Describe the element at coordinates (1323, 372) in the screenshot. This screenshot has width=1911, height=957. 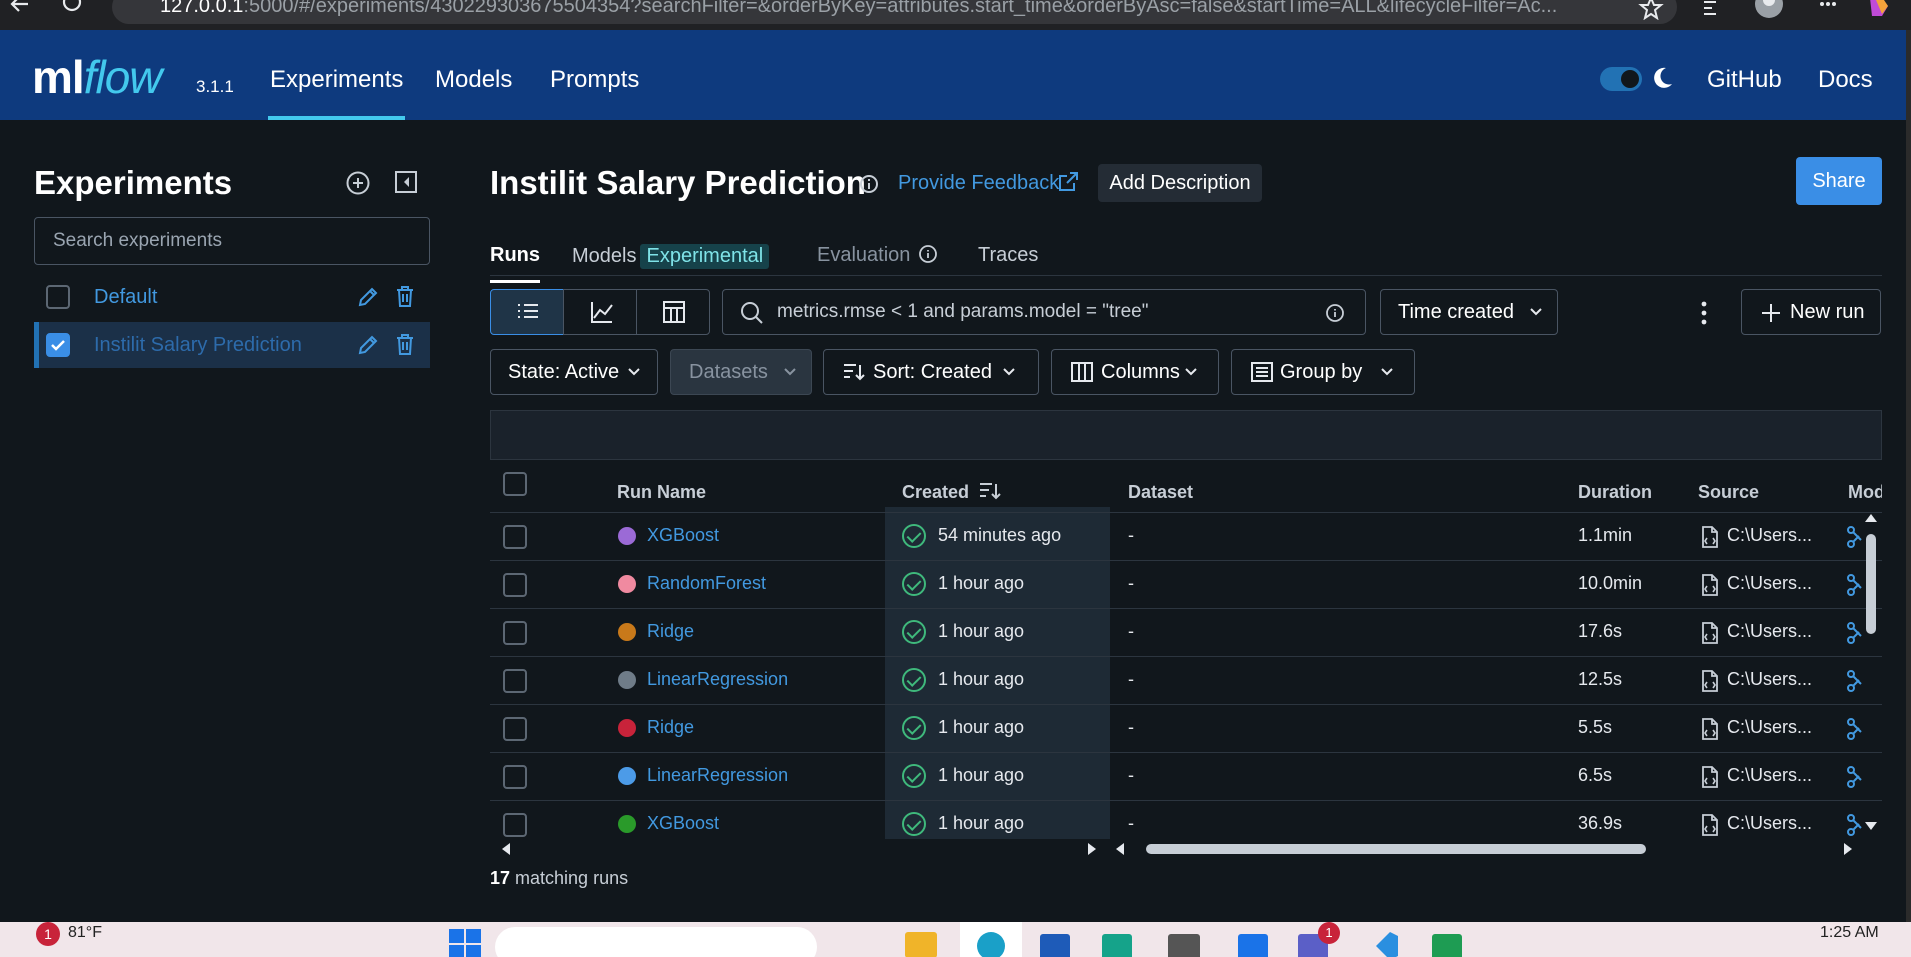
I see `group-by-dropdown: Group by` at that location.